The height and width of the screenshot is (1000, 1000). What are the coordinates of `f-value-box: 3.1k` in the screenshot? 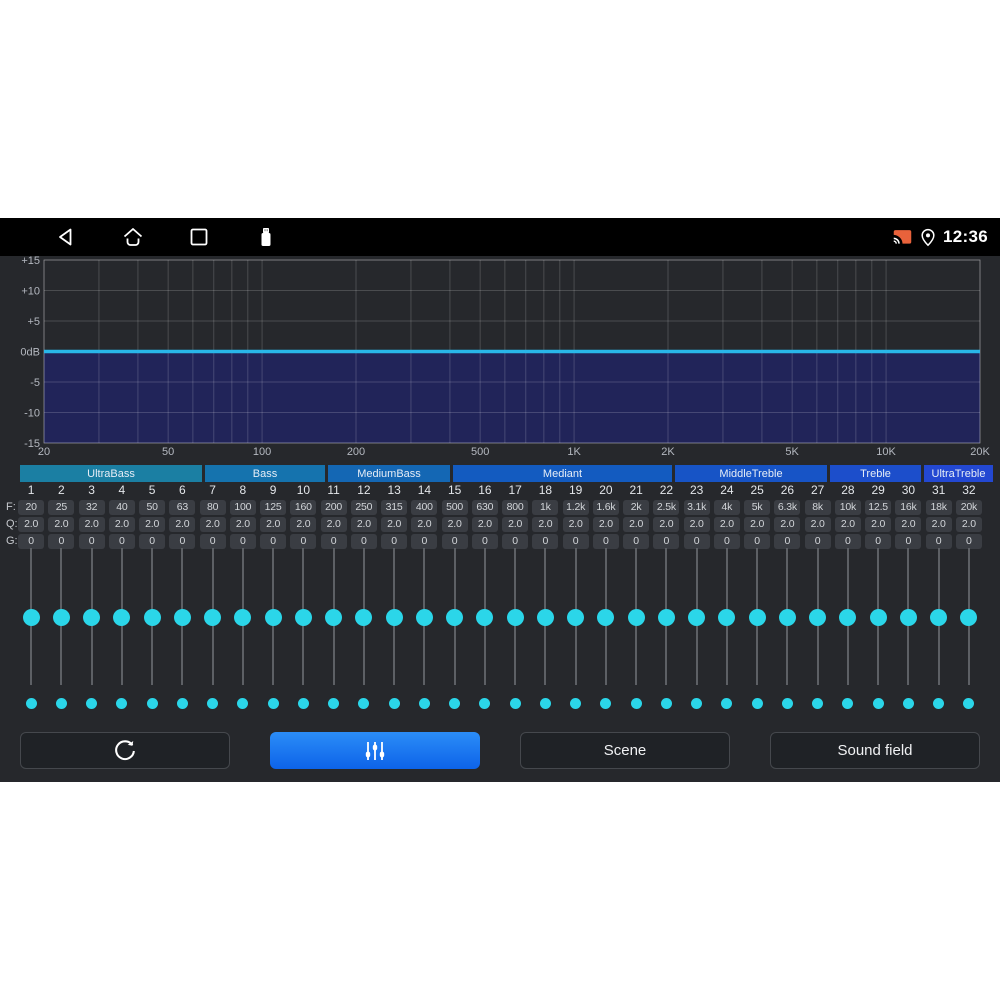 It's located at (696, 507).